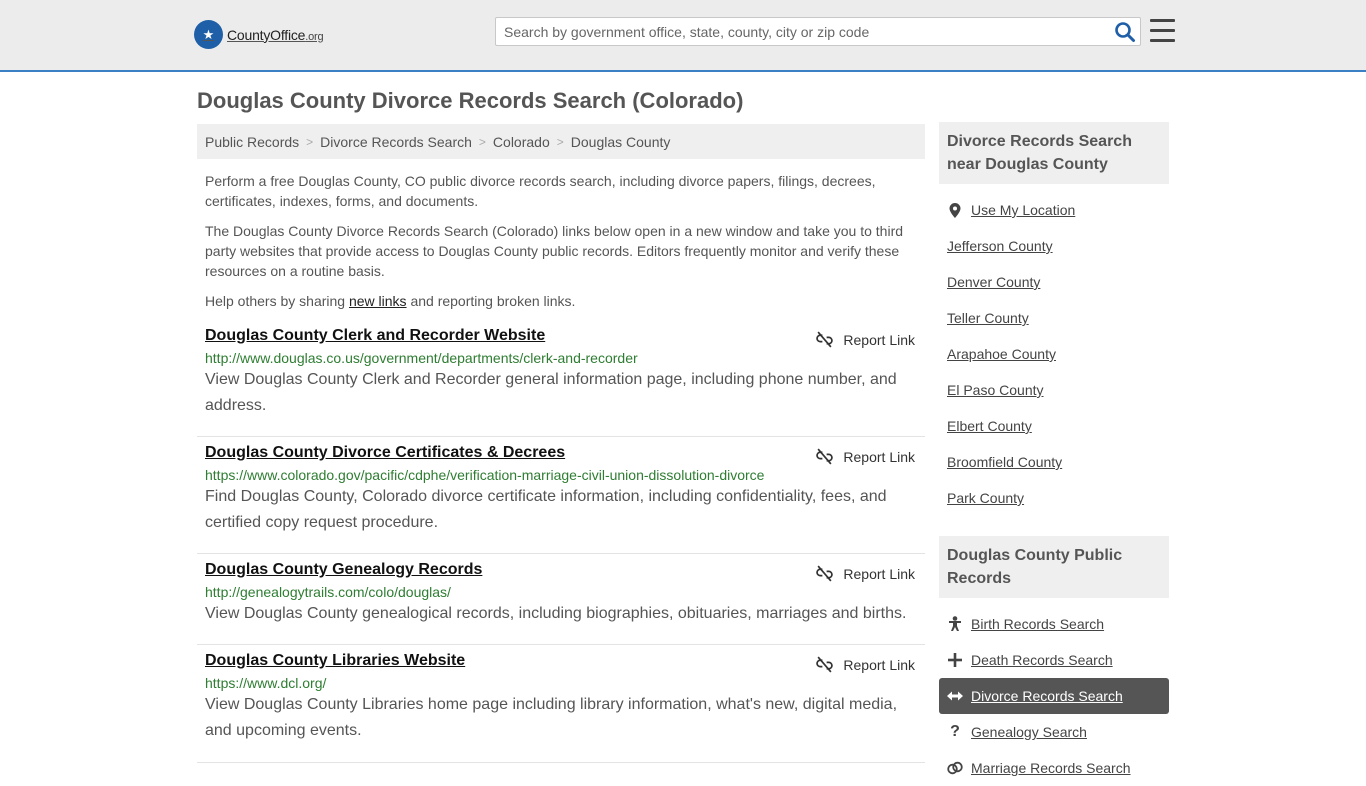  I want to click on logo-name: CountyOffice, so click(266, 34).